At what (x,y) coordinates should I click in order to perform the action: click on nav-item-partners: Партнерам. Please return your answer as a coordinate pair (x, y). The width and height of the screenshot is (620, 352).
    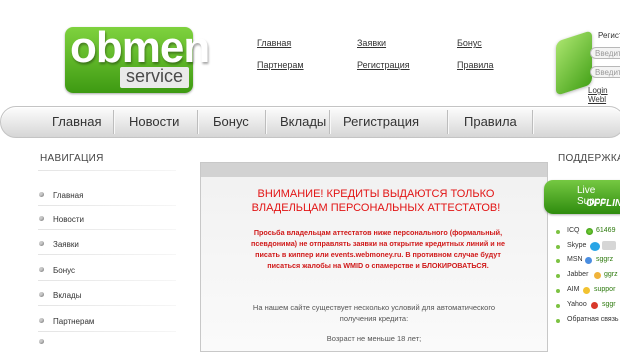
    Looking at the image, I should click on (73, 321).